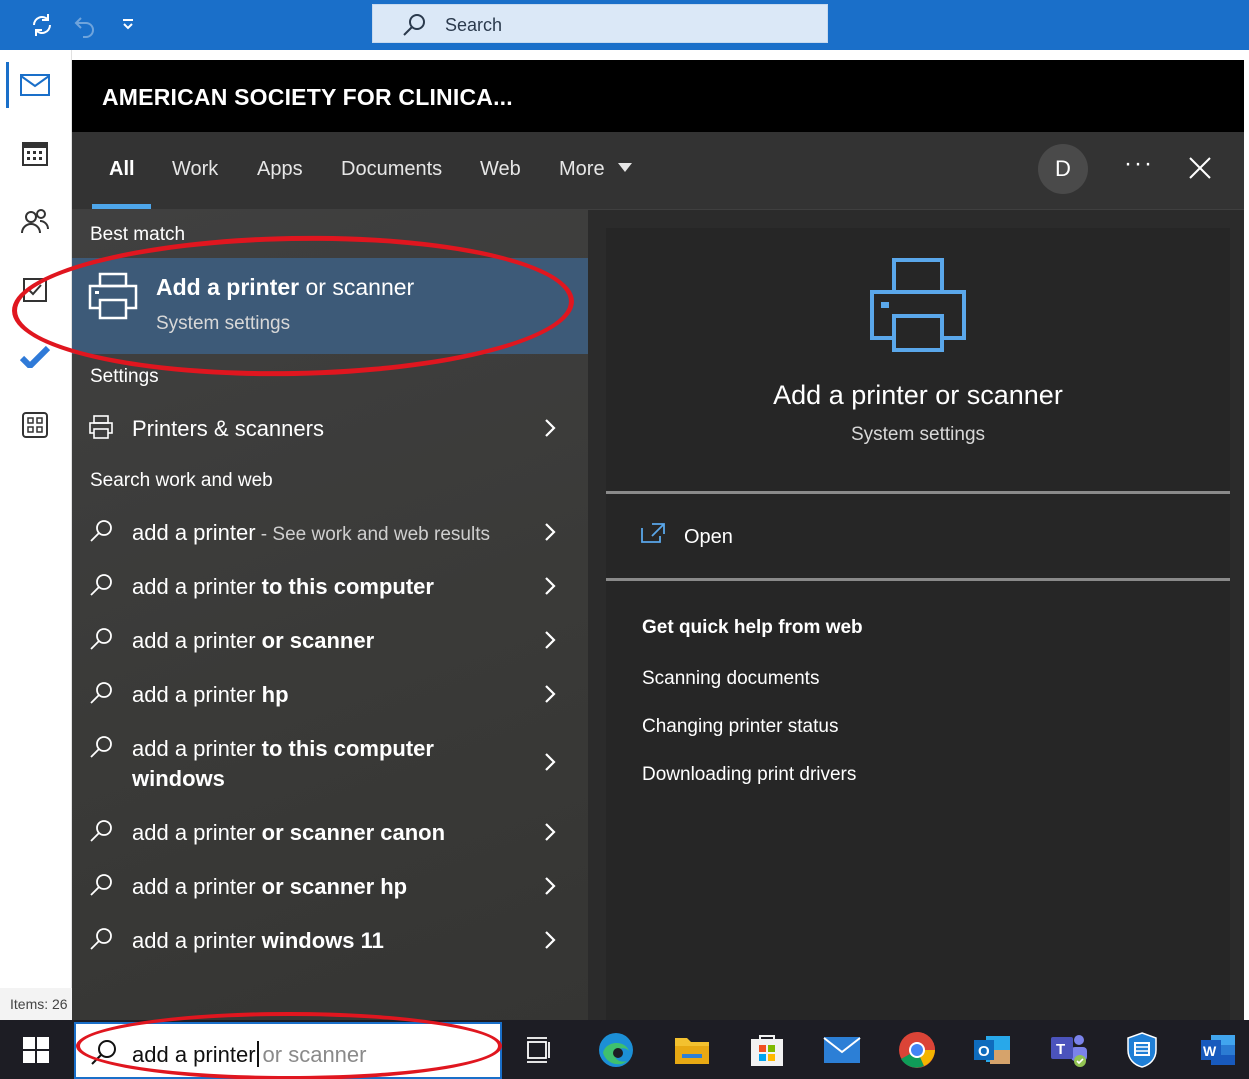  I want to click on web-result-query: add a printer, so click(194, 532).